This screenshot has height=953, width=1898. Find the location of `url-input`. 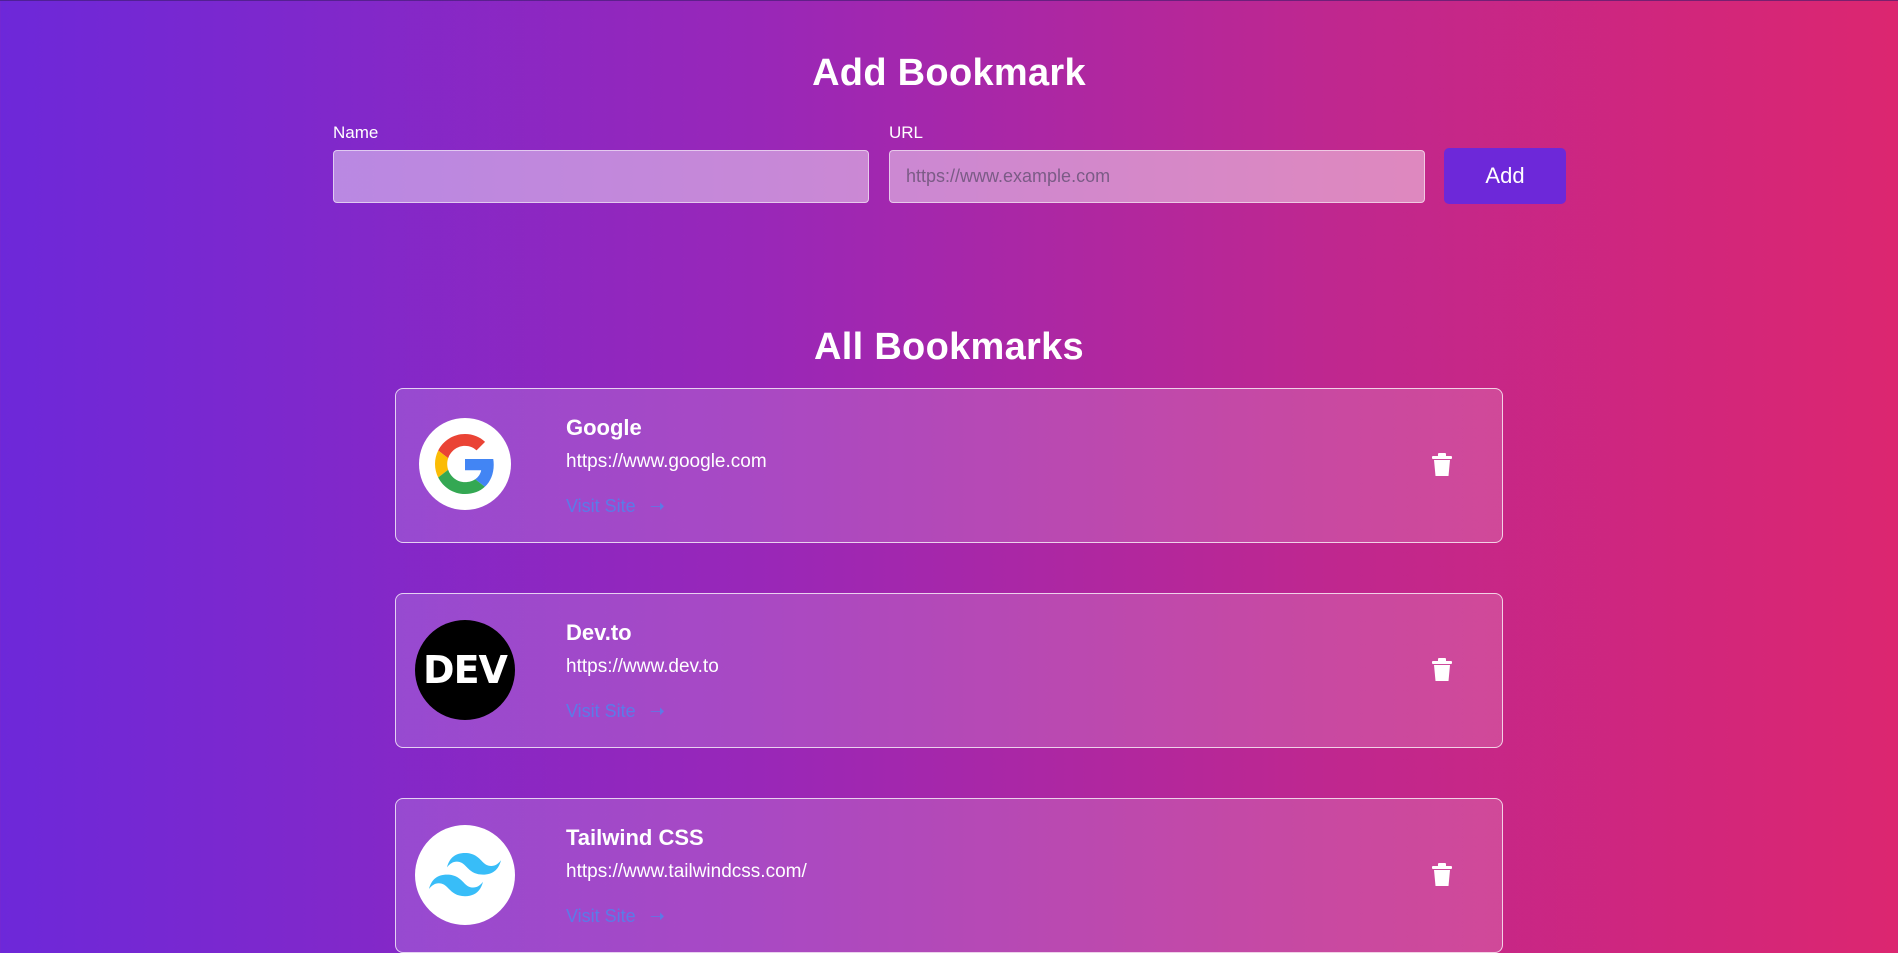

url-input is located at coordinates (1157, 176).